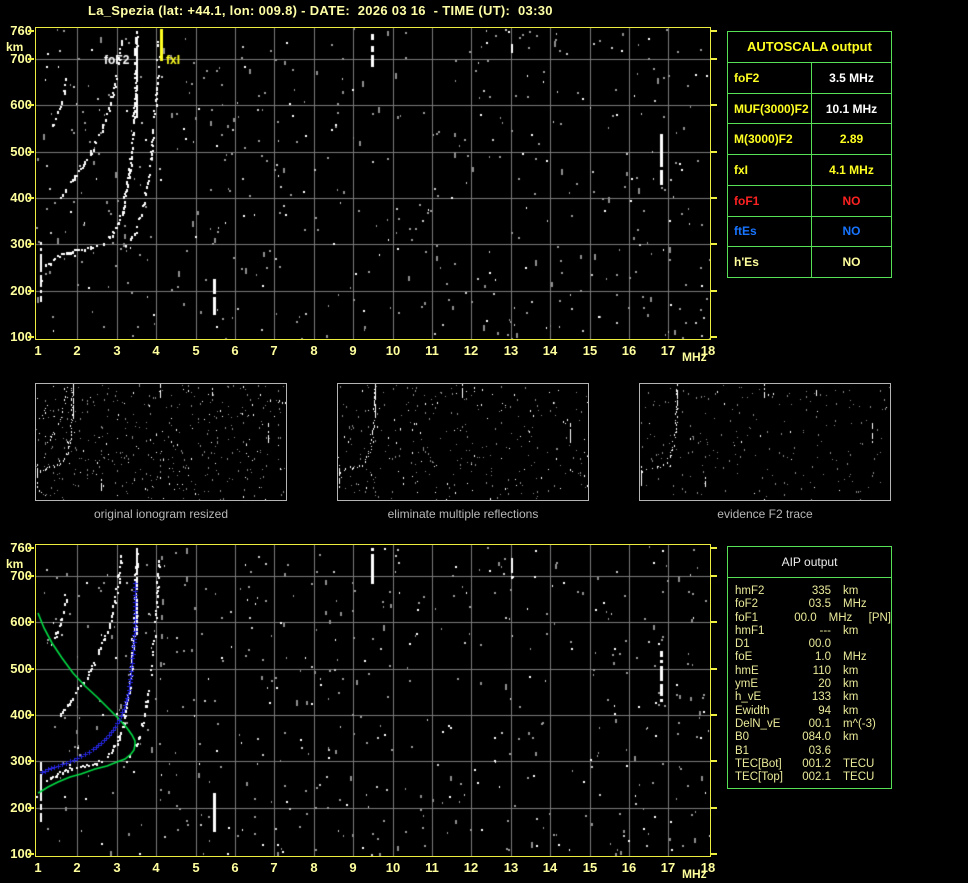 This screenshot has height=883, width=968. What do you see at coordinates (851, 139) in the screenshot?
I see `autoscala-param-value: 2.89` at bounding box center [851, 139].